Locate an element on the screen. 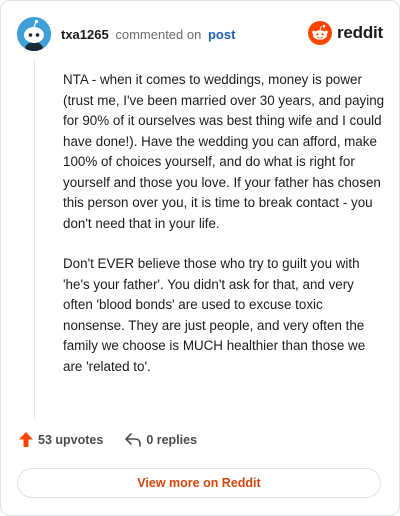  reply-button: 0 replies is located at coordinates (161, 440).